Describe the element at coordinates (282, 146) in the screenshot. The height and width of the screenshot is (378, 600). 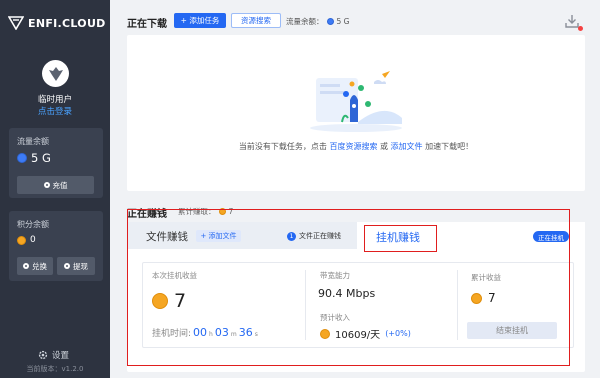
I see `empty-prefix: 当前没有下载任务，点击` at that location.